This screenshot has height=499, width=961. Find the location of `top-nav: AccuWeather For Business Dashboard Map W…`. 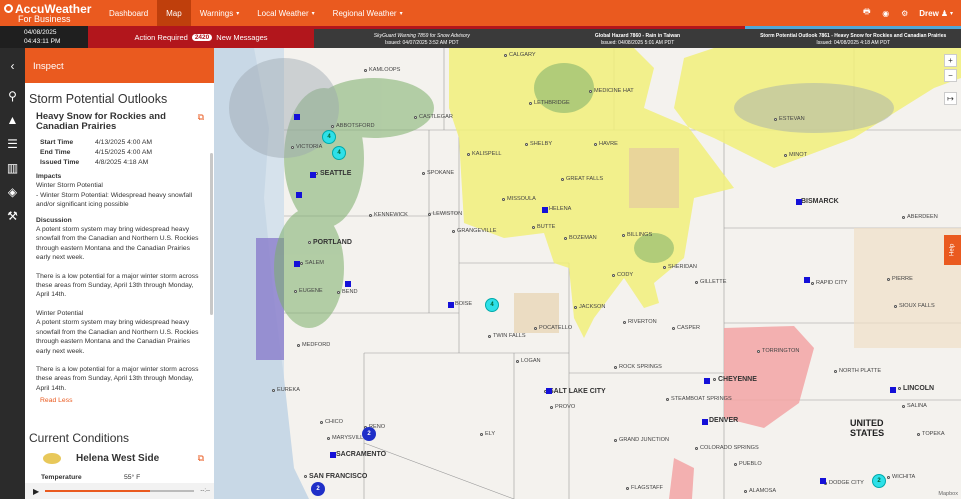

top-nav: AccuWeather For Business Dashboard Map W… is located at coordinates (480, 13).